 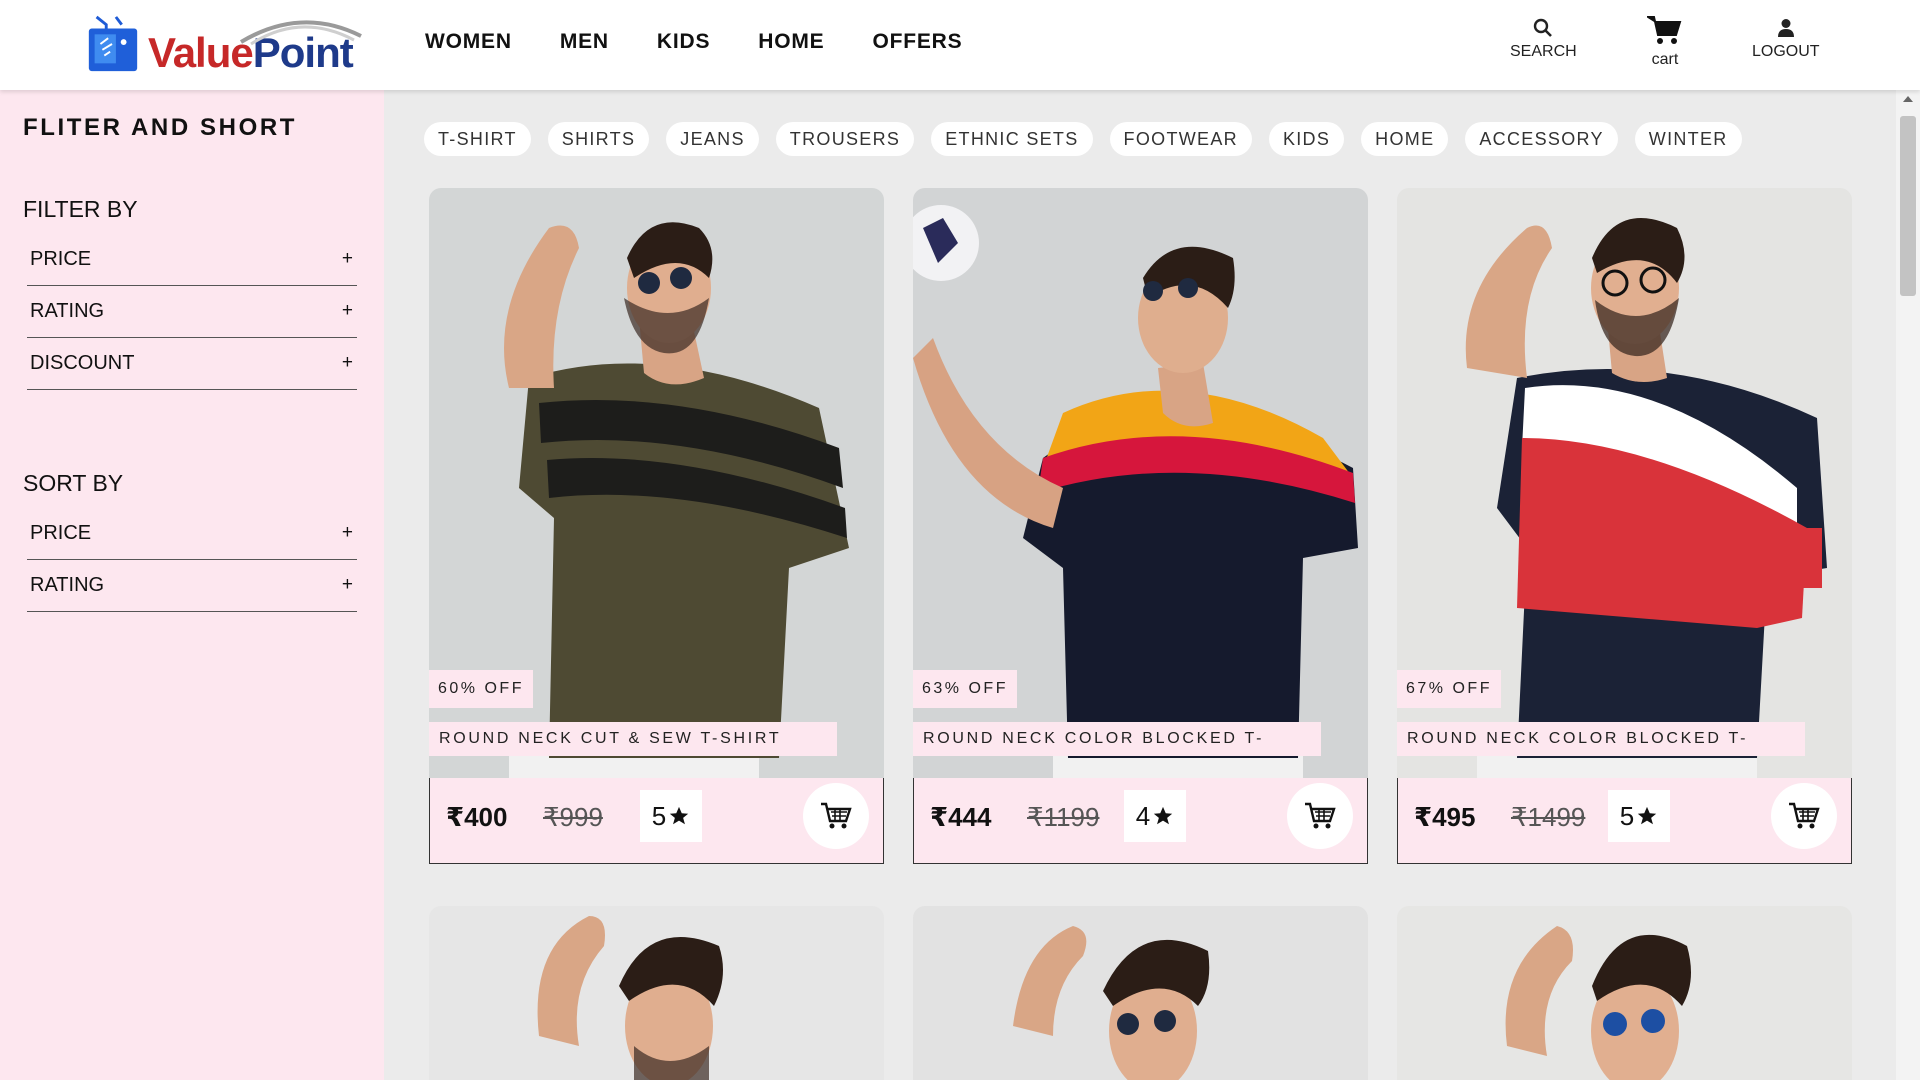 I want to click on shopping-bag-icon, so click(x=113, y=43).